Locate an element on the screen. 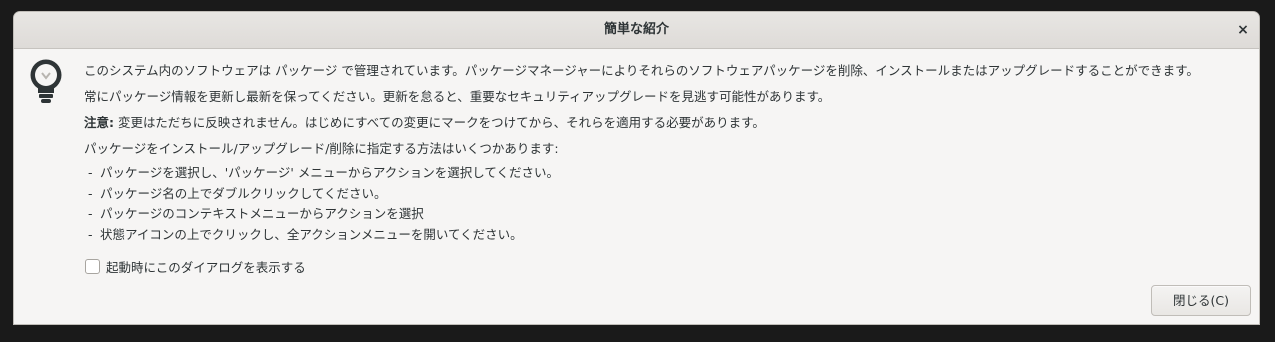 The width and height of the screenshot is (1275, 342). startup-checkbox-label: 起動時にこのダイアログを表示する is located at coordinates (206, 266).